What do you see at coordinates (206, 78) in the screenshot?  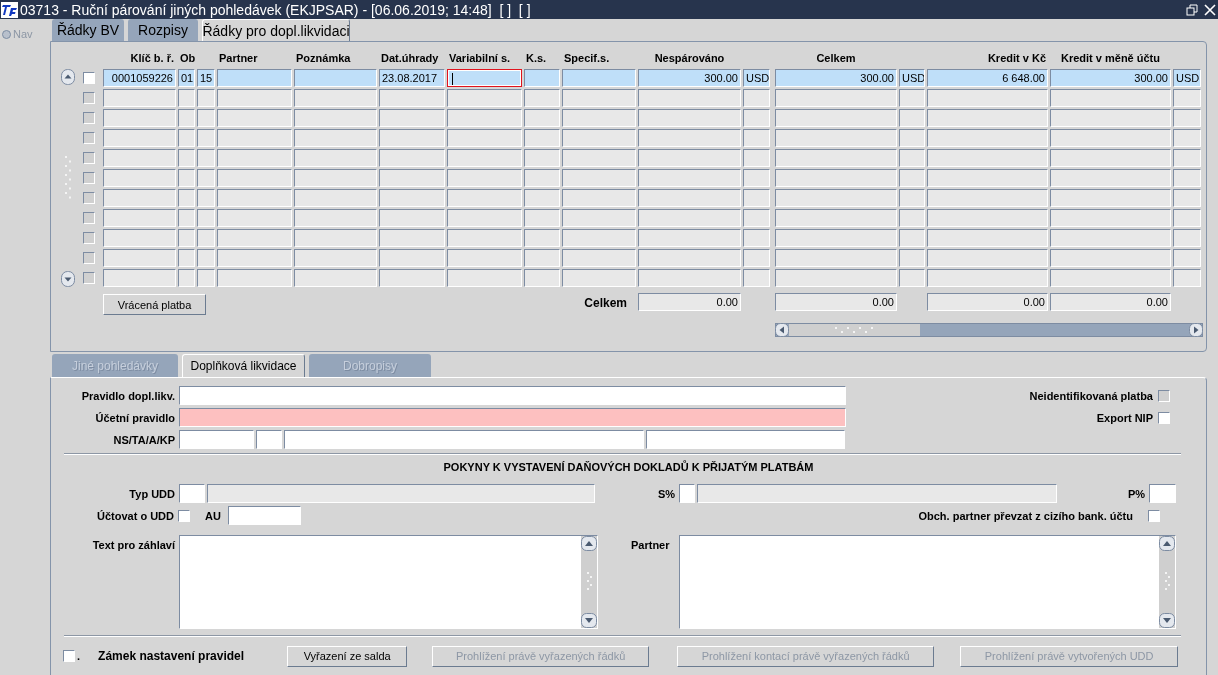 I see `table-cell: 15` at bounding box center [206, 78].